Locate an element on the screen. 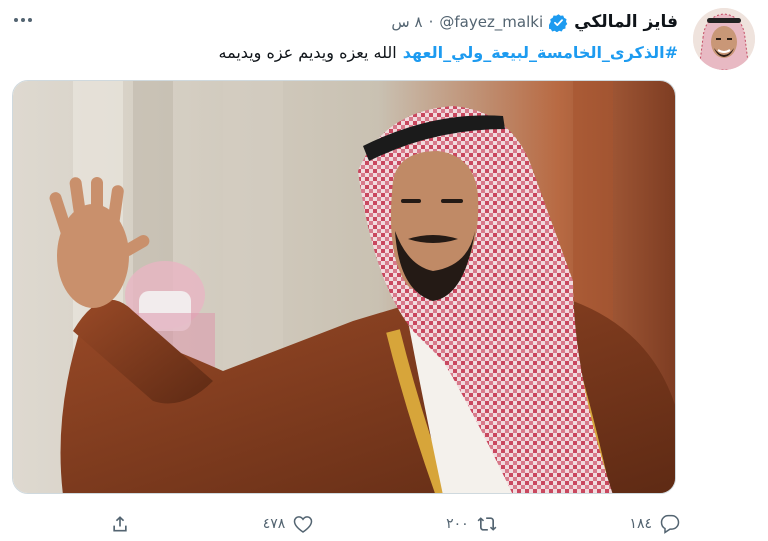 This screenshot has height=541, width=768. share-button is located at coordinates (120, 524).